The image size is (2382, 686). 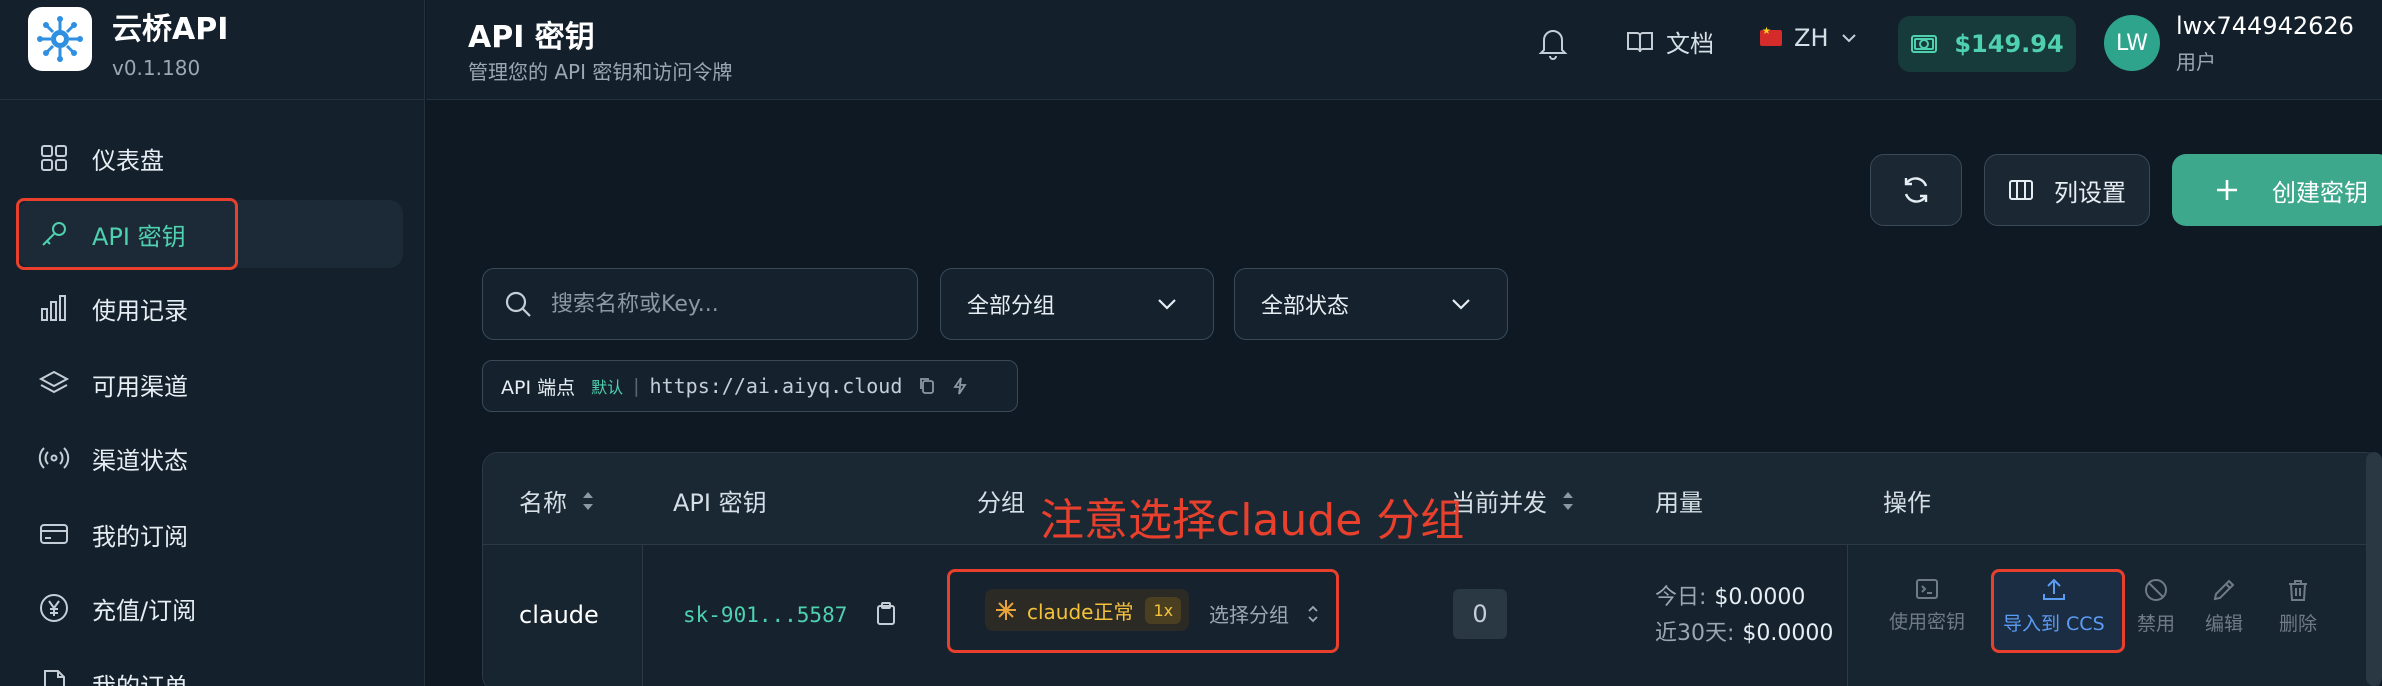 I want to click on user-name: lwx744942626, so click(x=2265, y=26).